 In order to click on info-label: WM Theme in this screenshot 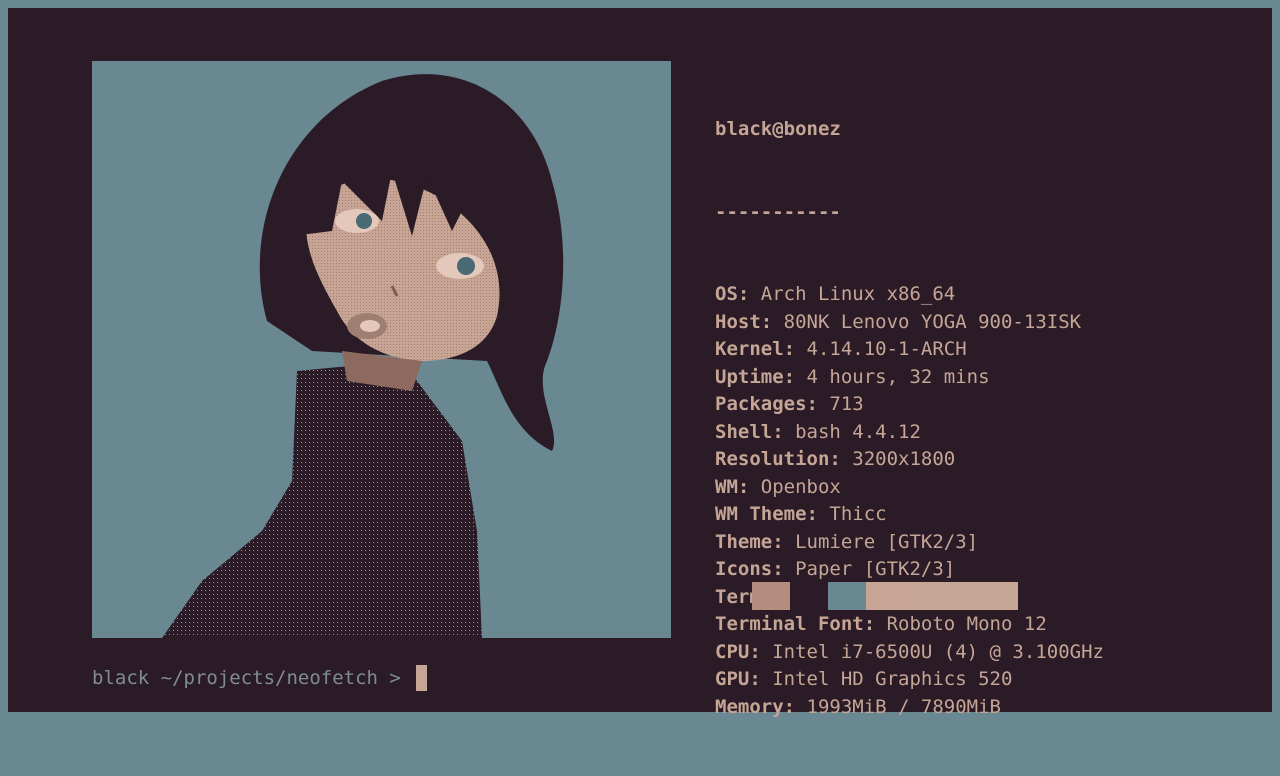, I will do `click(761, 514)`.